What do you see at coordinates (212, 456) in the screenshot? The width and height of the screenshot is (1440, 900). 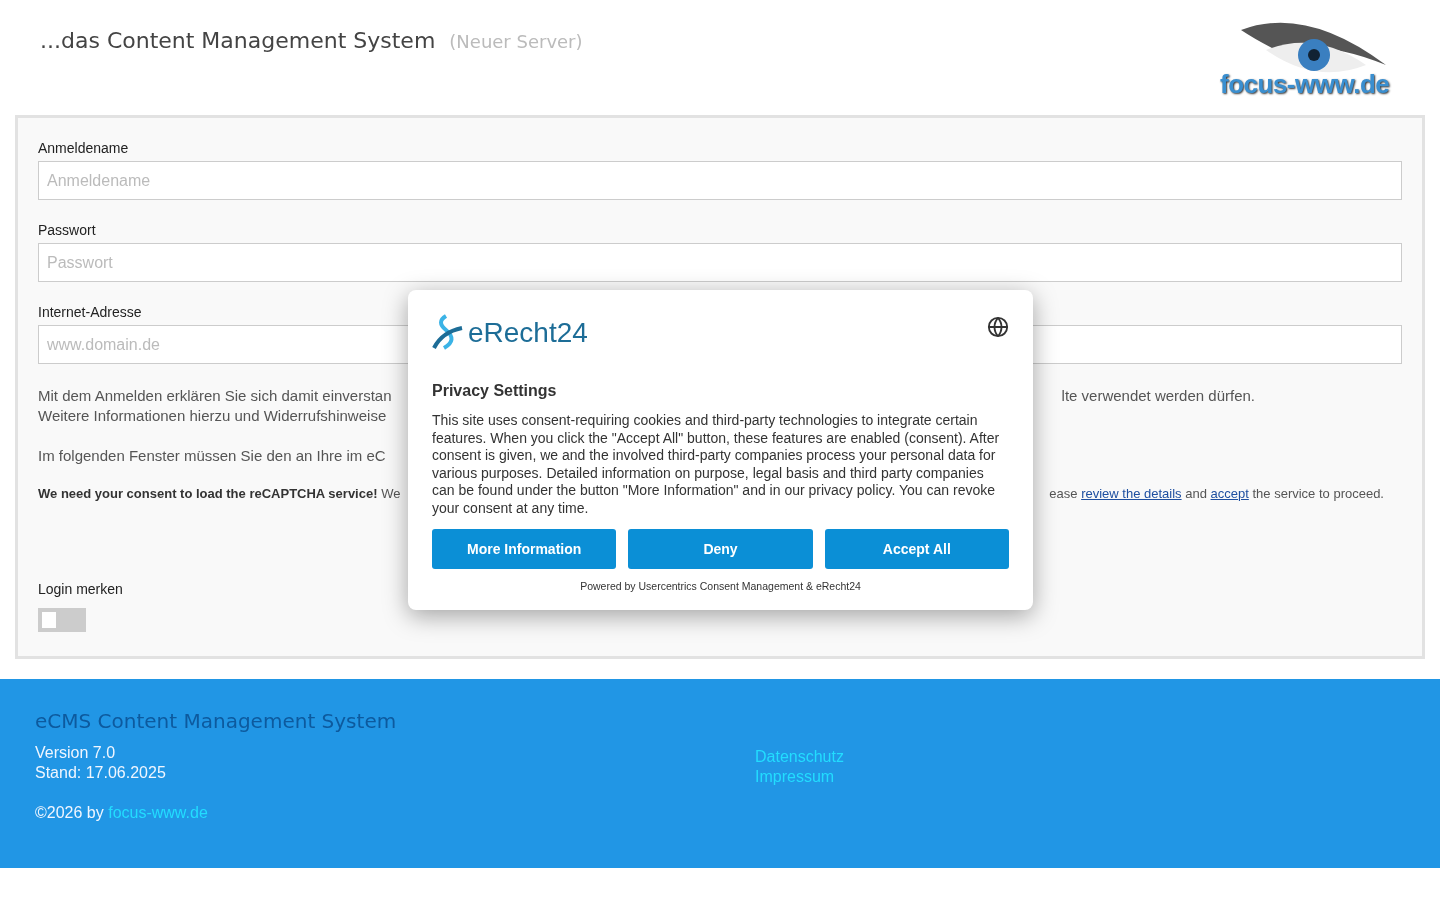 I see `notice-text: Im folgenden Fenster müssen Sie den an Ihre im eC` at bounding box center [212, 456].